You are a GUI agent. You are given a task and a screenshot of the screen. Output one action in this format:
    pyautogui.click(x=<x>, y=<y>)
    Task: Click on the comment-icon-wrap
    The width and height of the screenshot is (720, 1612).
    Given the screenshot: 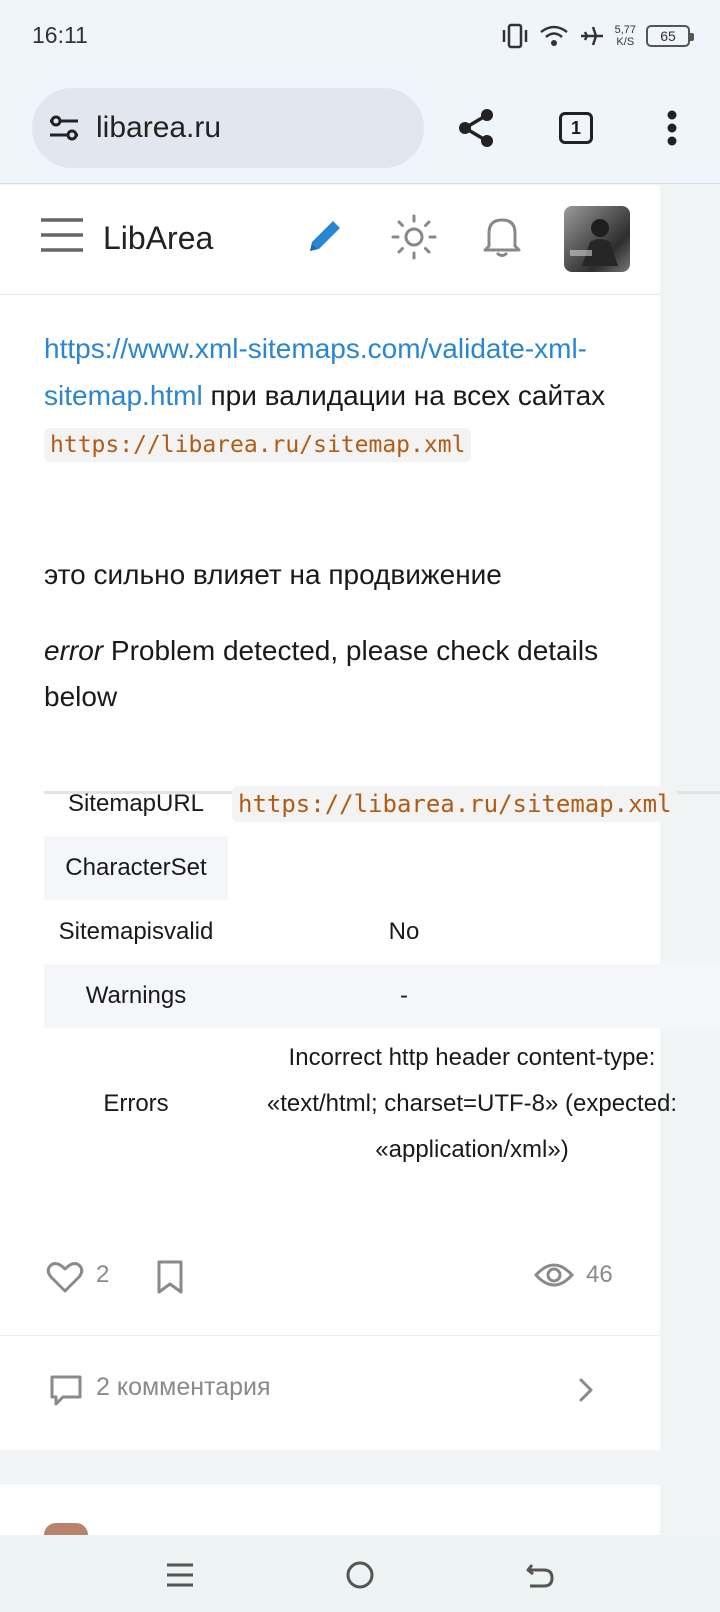 What is the action you would take?
    pyautogui.click(x=66, y=1390)
    